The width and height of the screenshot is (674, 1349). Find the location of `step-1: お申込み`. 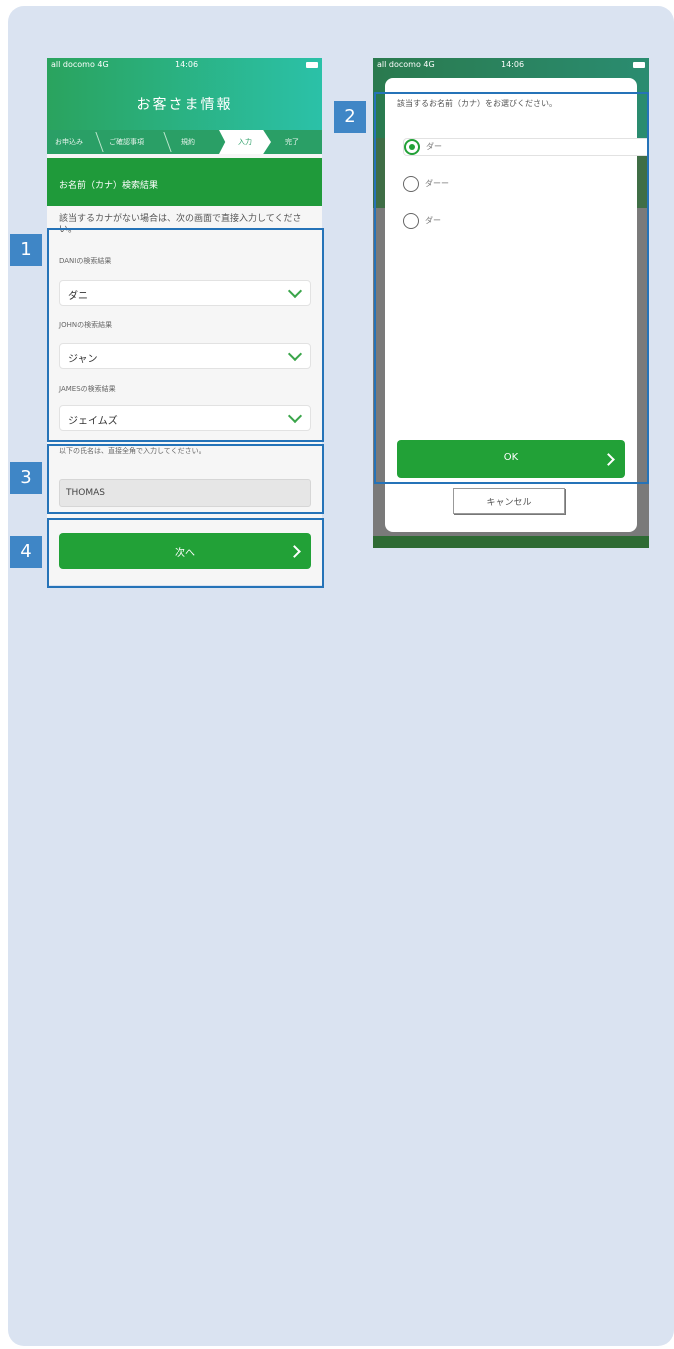

step-1: お申込み is located at coordinates (69, 142).